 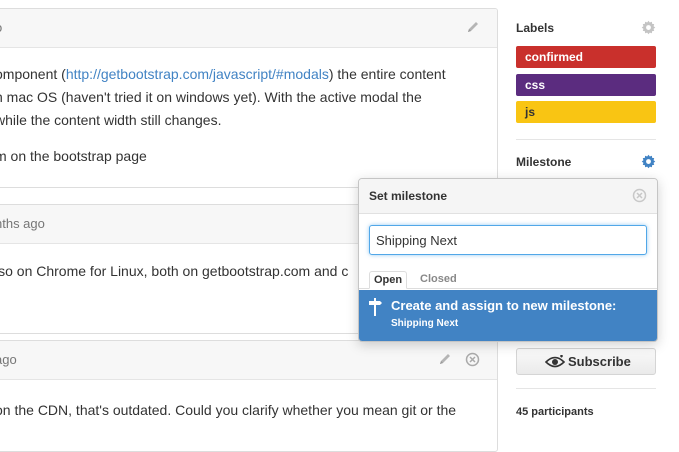 I want to click on tab-closed: Closed, so click(x=438, y=280).